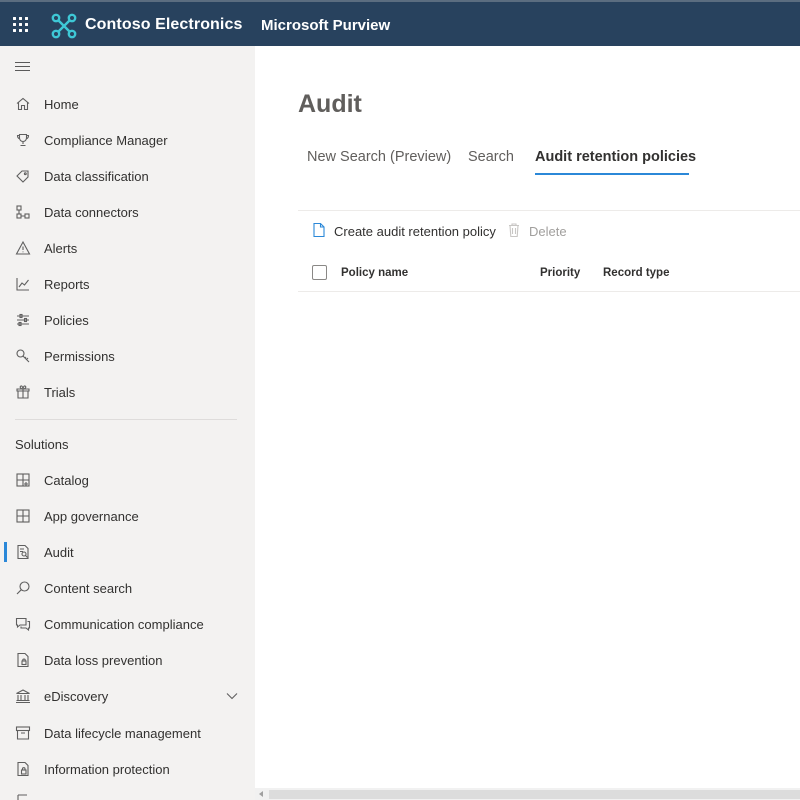  What do you see at coordinates (615, 157) in the screenshot?
I see `tab-audit-retention-policies: Audit retention policies` at bounding box center [615, 157].